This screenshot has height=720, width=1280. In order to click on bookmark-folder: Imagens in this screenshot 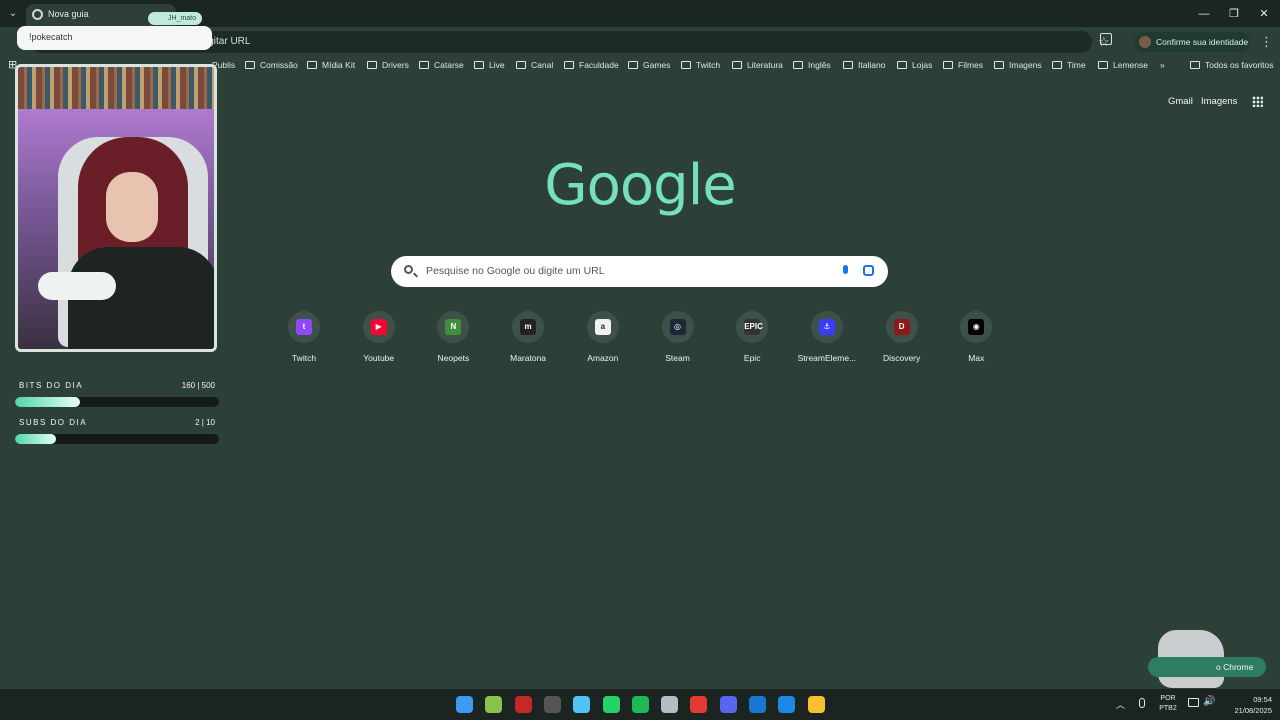, I will do `click(1018, 65)`.